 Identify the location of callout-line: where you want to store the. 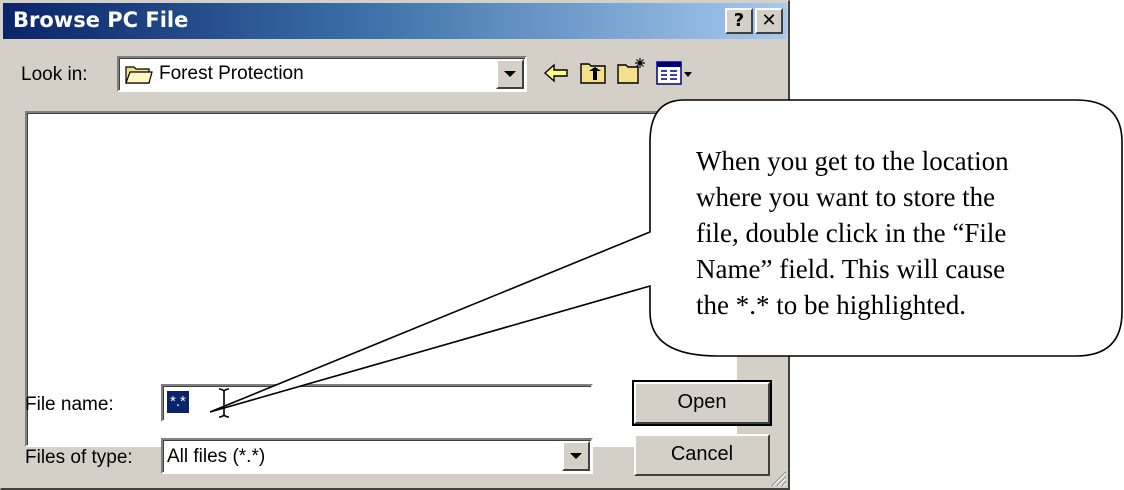
(846, 197).